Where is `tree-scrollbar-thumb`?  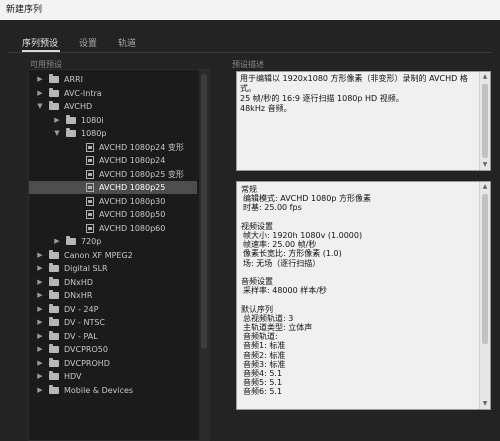 tree-scrollbar-thumb is located at coordinates (204, 211).